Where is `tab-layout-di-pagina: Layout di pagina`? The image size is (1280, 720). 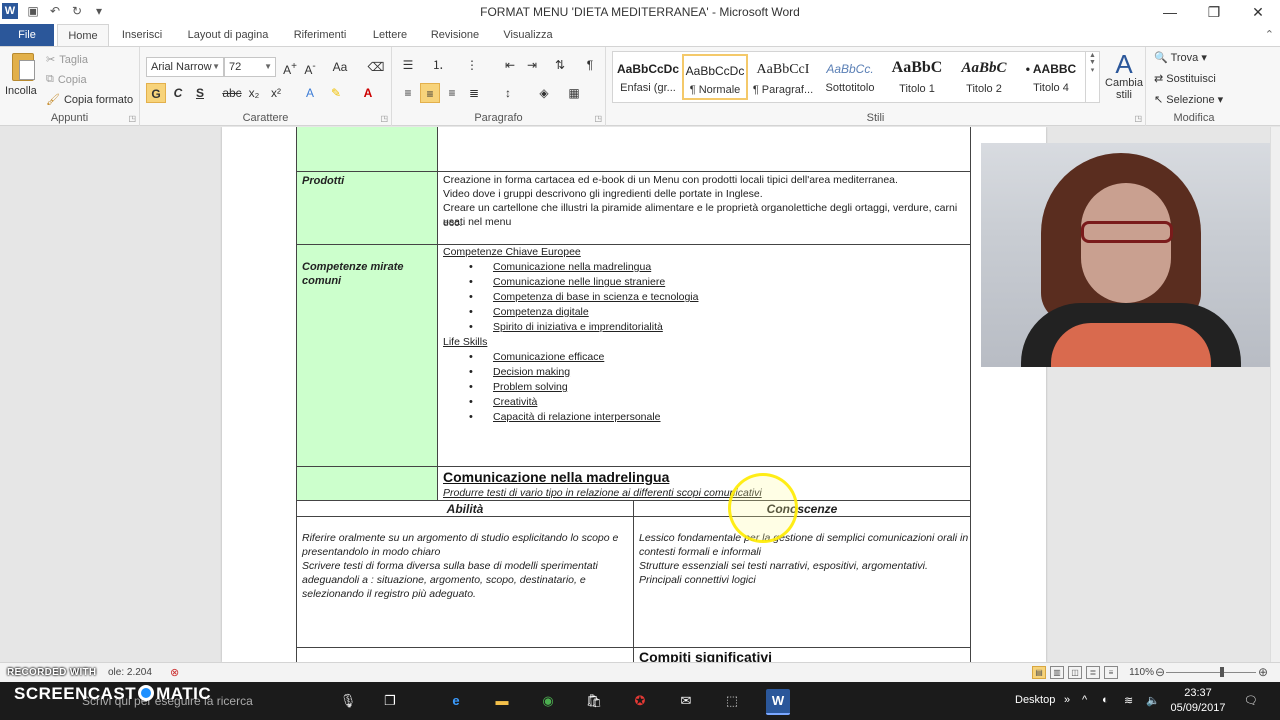
tab-layout-di-pagina: Layout di pagina is located at coordinates (228, 35).